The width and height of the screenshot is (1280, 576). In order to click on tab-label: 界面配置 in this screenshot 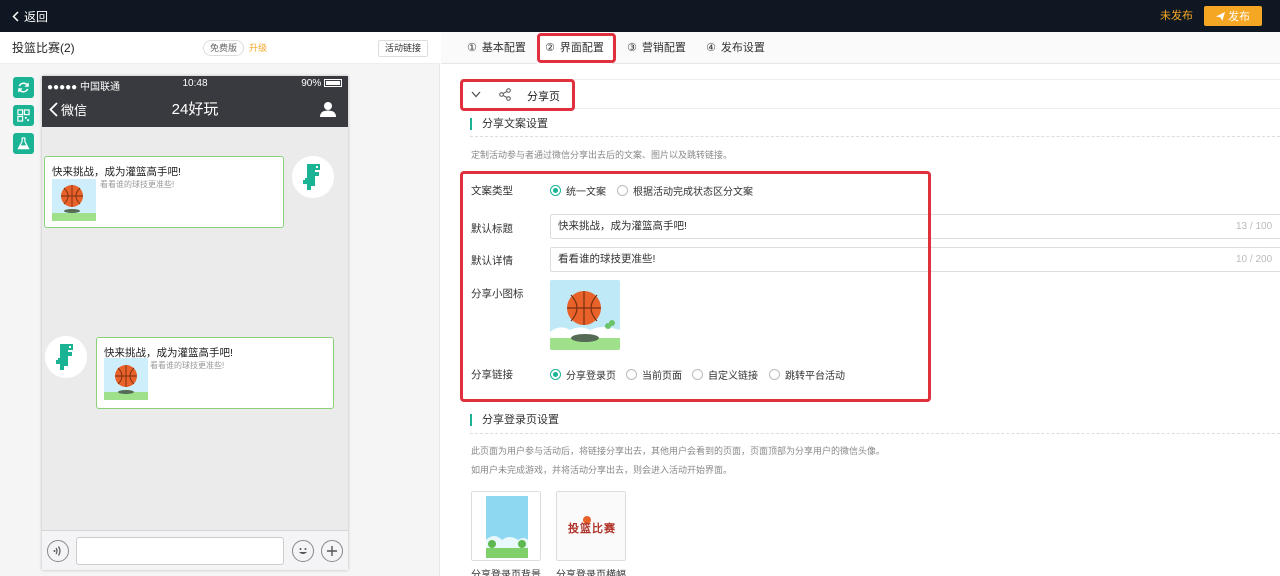, I will do `click(581, 48)`.